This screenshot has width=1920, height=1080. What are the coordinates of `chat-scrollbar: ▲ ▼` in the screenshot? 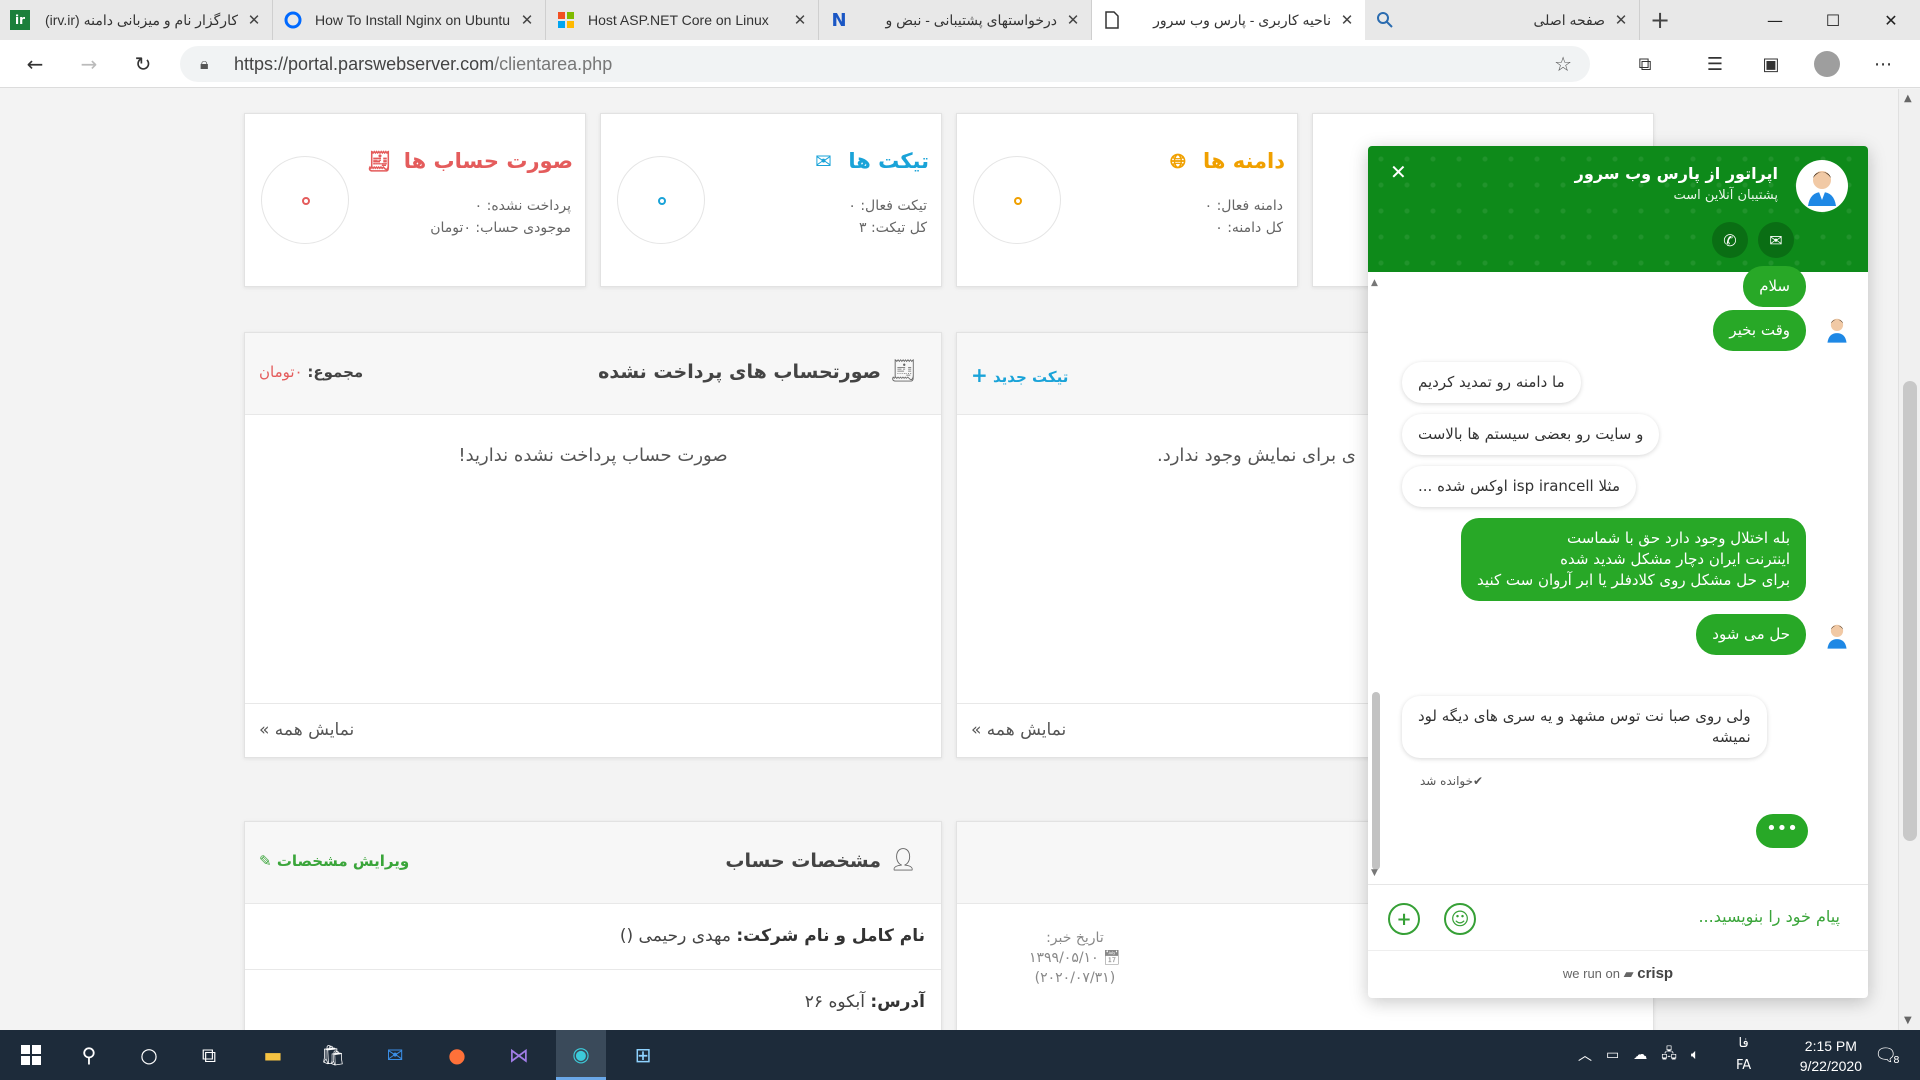 It's located at (1376, 578).